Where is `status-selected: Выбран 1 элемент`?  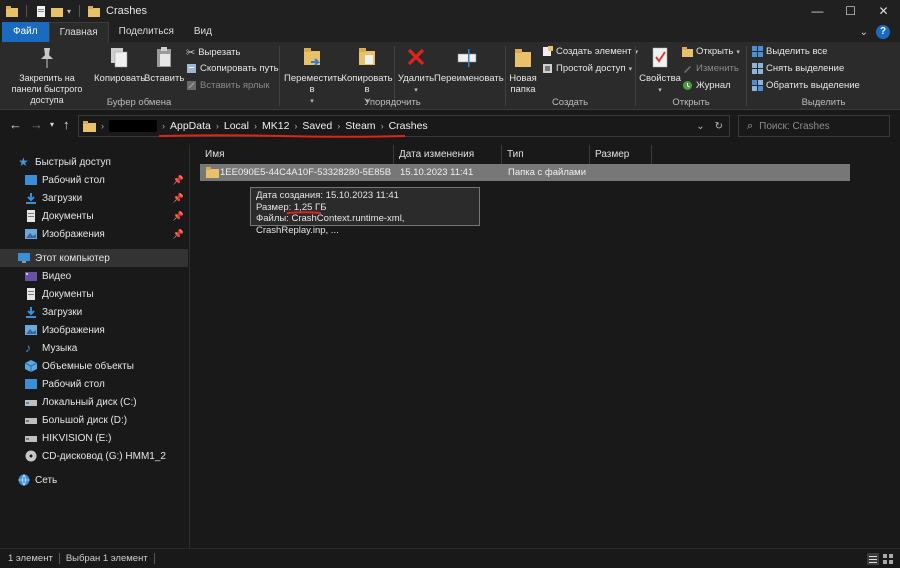
status-selected: Выбран 1 элемент is located at coordinates (106, 558).